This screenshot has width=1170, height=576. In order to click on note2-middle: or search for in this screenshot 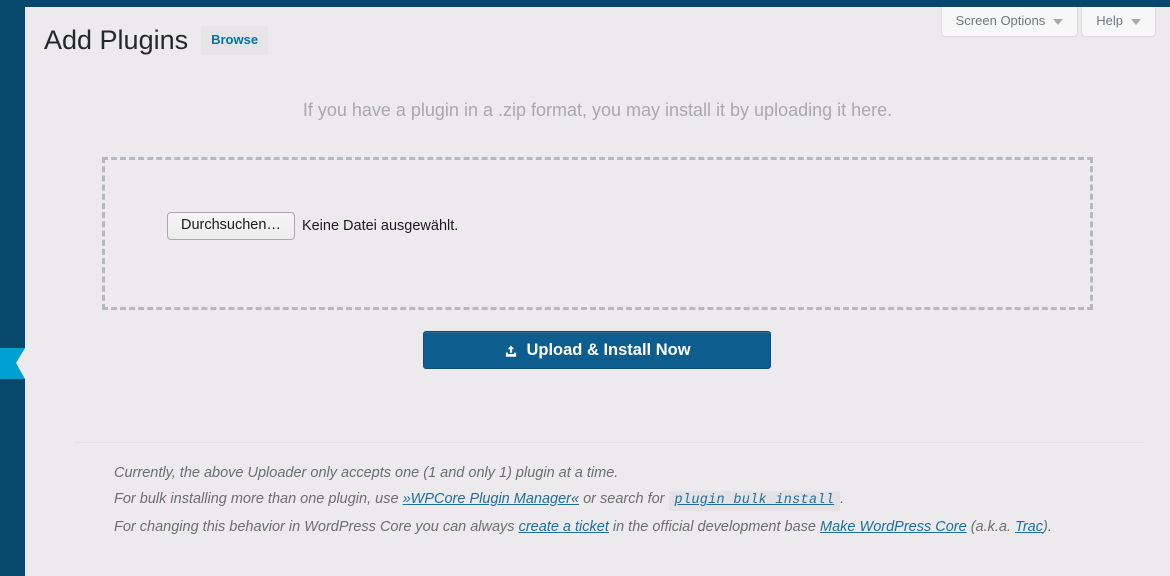, I will do `click(624, 499)`.